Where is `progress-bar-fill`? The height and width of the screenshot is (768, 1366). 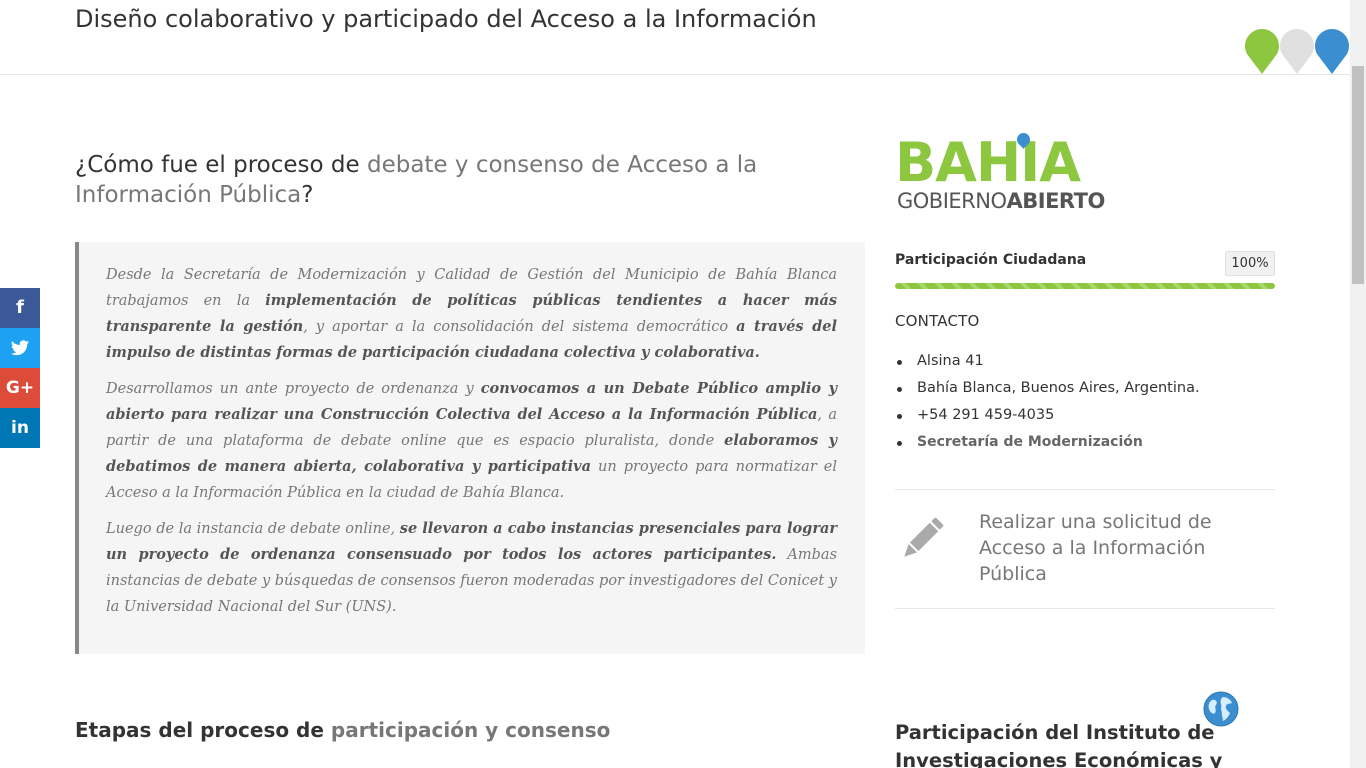 progress-bar-fill is located at coordinates (1085, 286).